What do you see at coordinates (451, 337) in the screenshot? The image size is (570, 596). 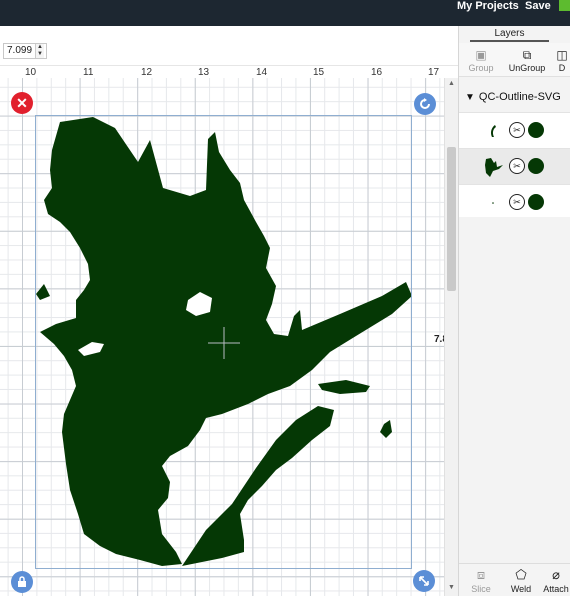 I see `canvas-scrollbar: ▲ ▼` at bounding box center [451, 337].